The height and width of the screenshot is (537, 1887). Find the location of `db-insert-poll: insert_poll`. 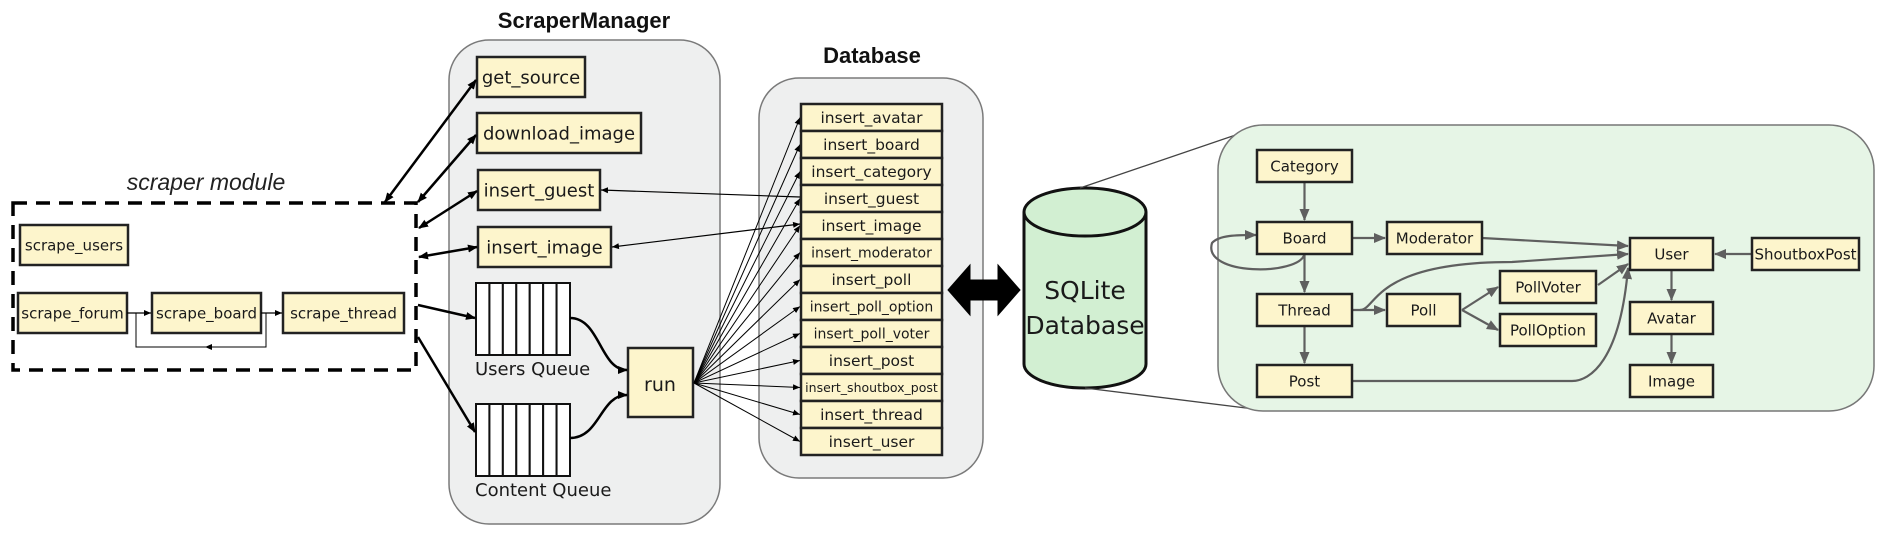

db-insert-poll: insert_poll is located at coordinates (871, 279).